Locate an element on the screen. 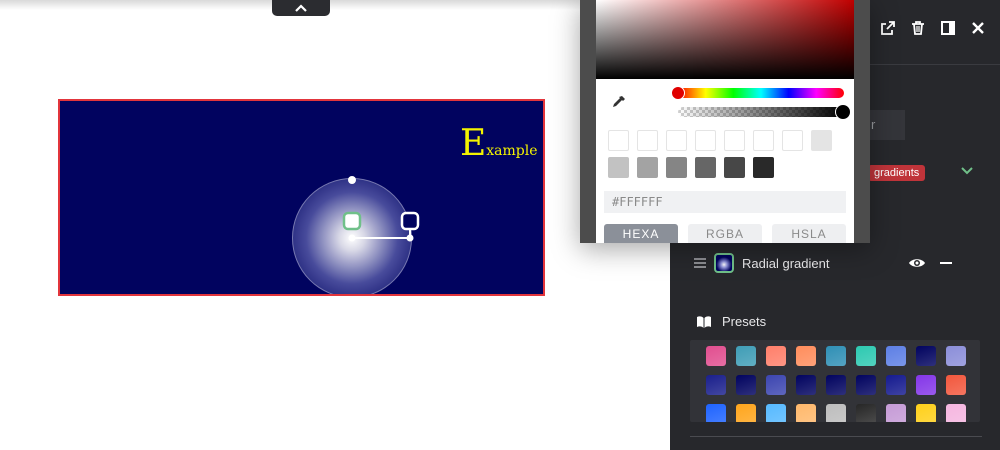 This screenshot has height=450, width=1000. hex-input is located at coordinates (725, 202).